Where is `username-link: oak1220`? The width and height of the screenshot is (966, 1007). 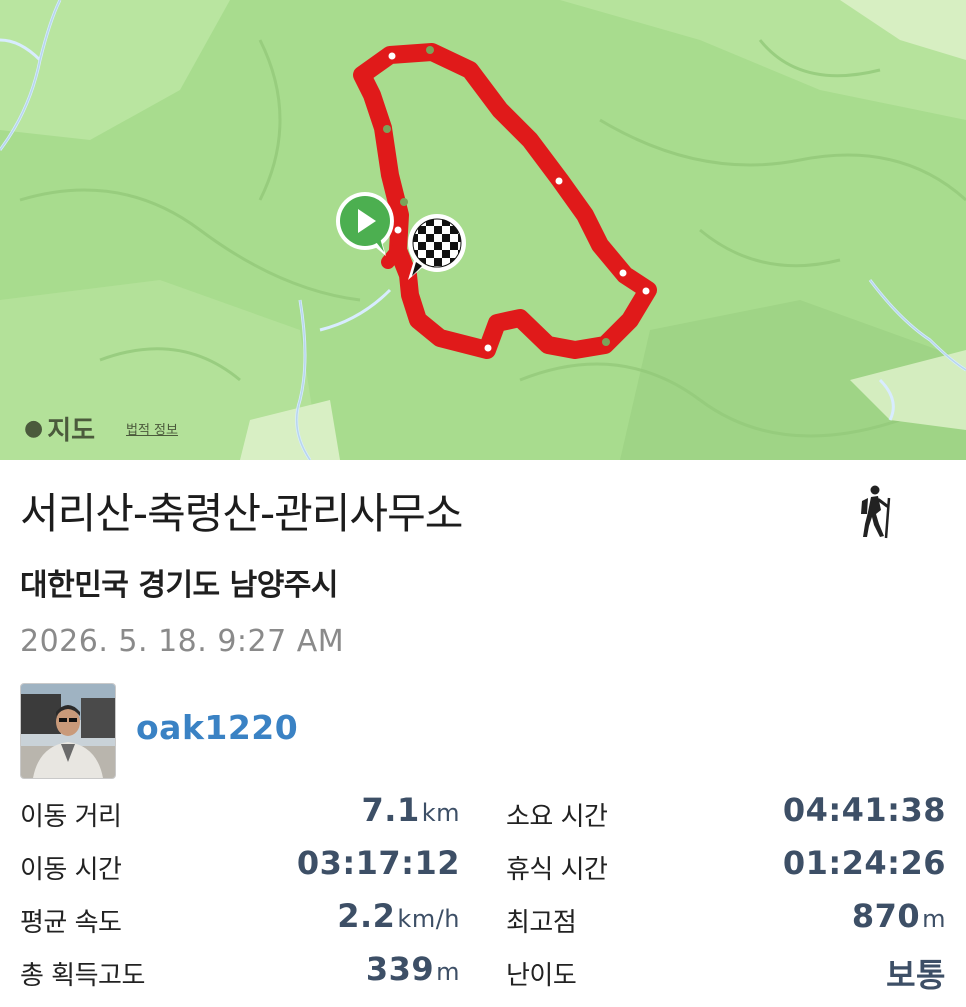 username-link: oak1220 is located at coordinates (217, 727).